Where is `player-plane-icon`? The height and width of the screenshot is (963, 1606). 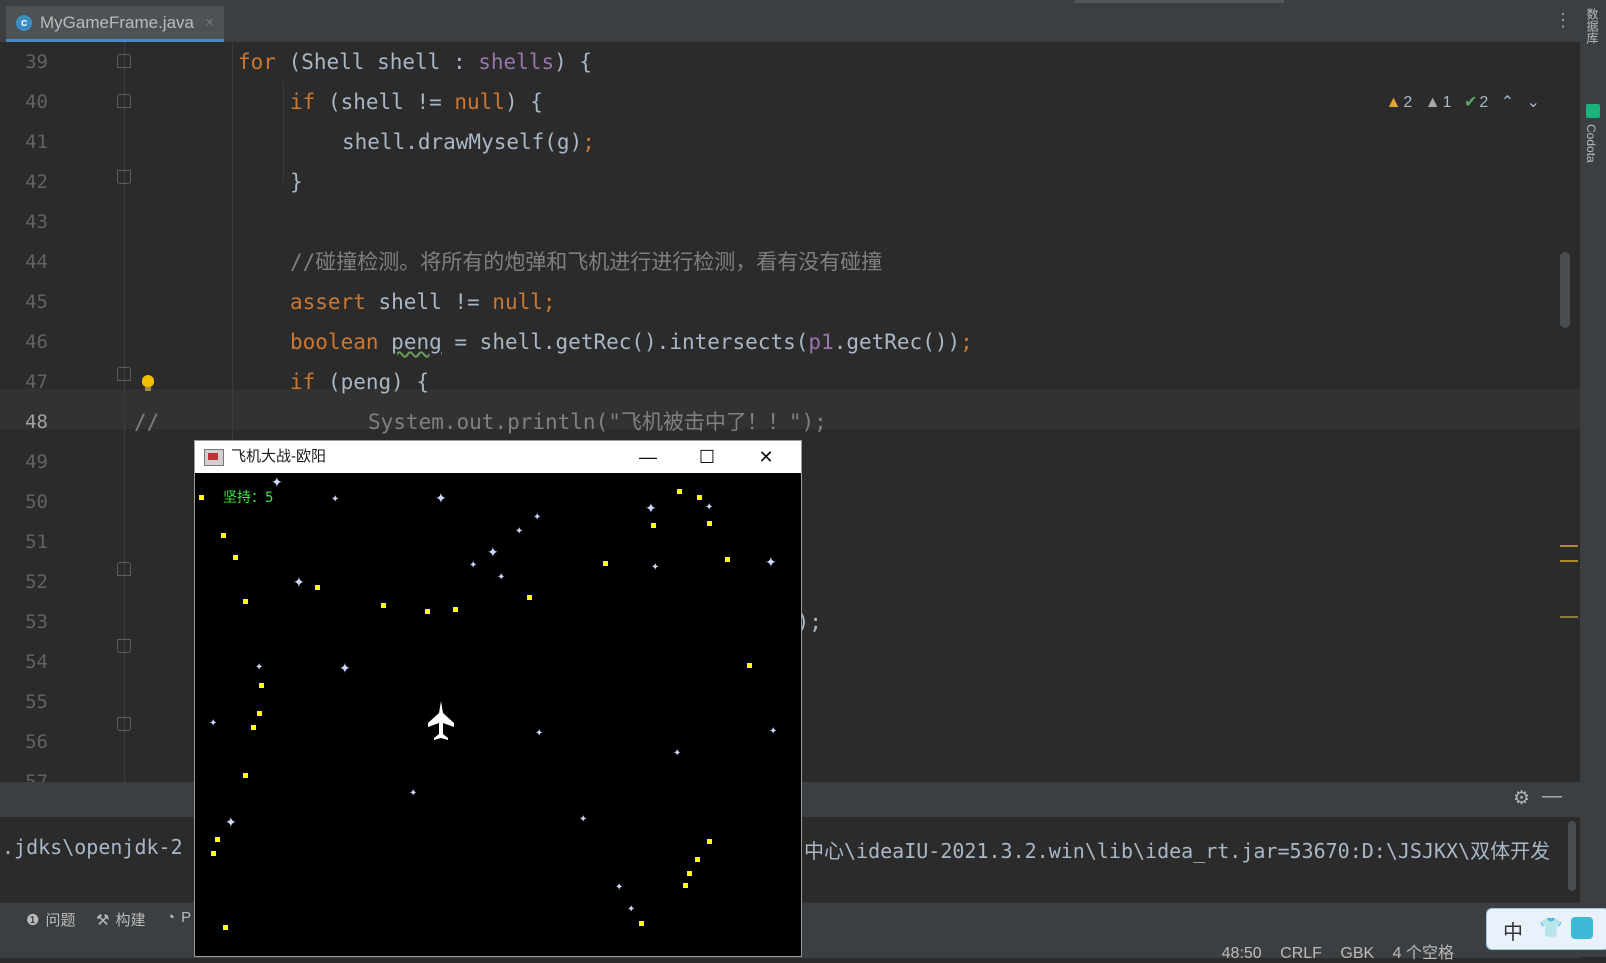 player-plane-icon is located at coordinates (441, 720).